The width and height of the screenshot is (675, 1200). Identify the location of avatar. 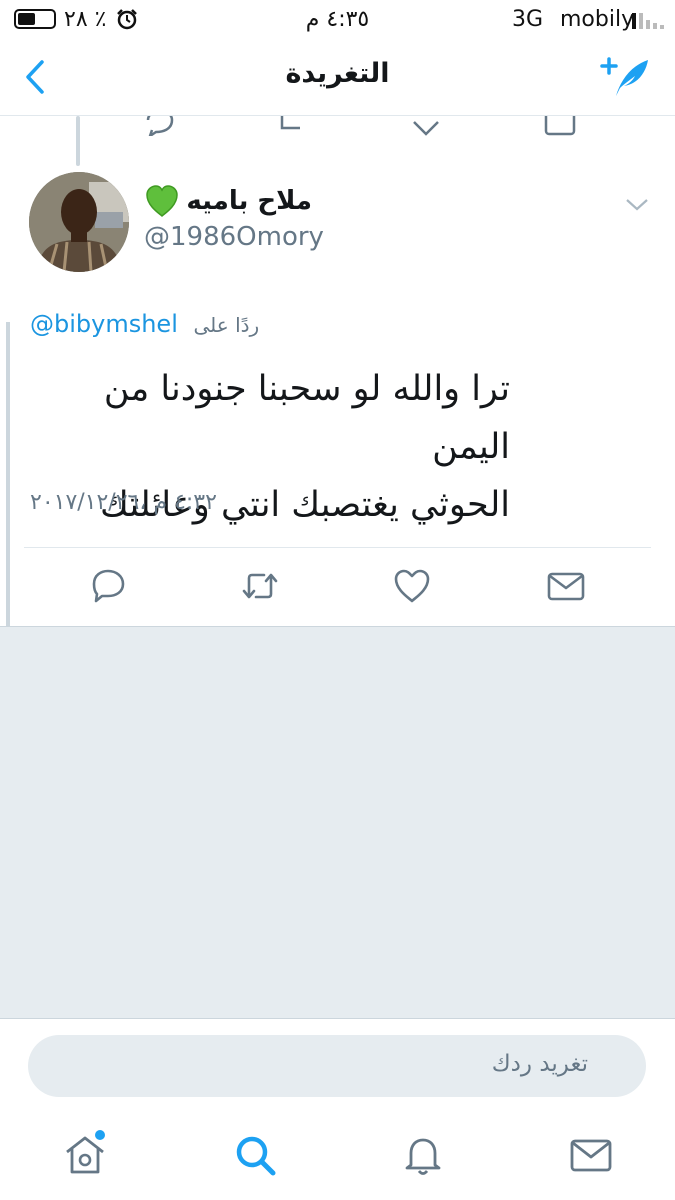
(79, 222).